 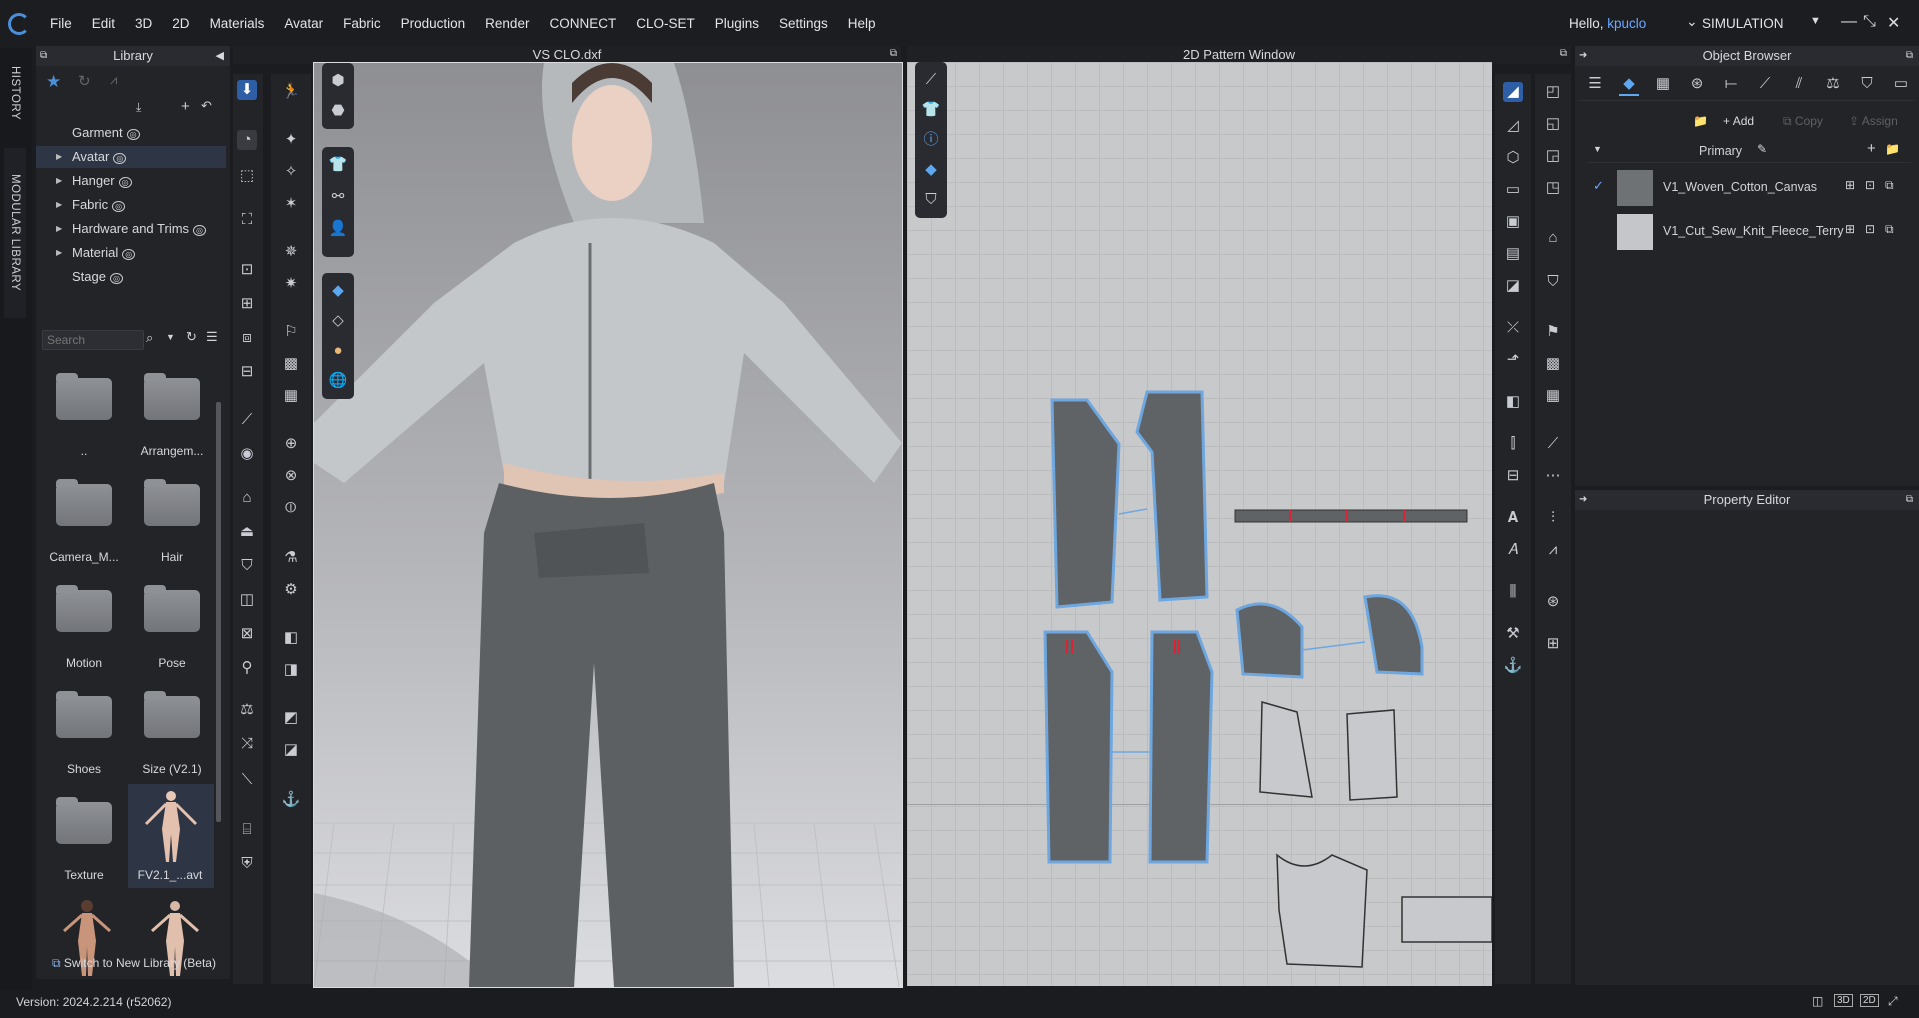 I want to click on iron-icon: ⌂, so click(x=1553, y=238).